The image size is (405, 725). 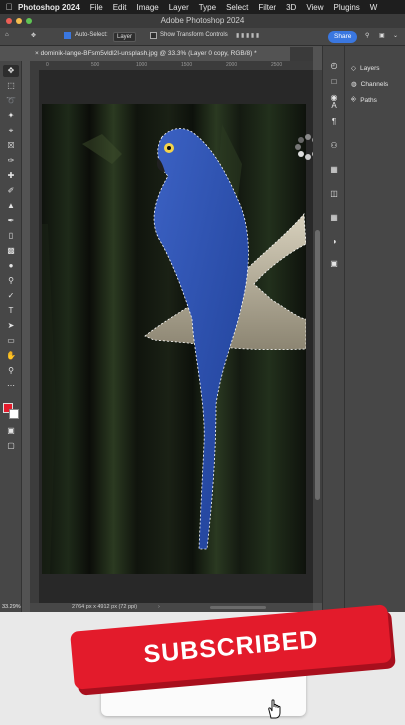 I want to click on minimize-window-button, so click(x=19, y=21).